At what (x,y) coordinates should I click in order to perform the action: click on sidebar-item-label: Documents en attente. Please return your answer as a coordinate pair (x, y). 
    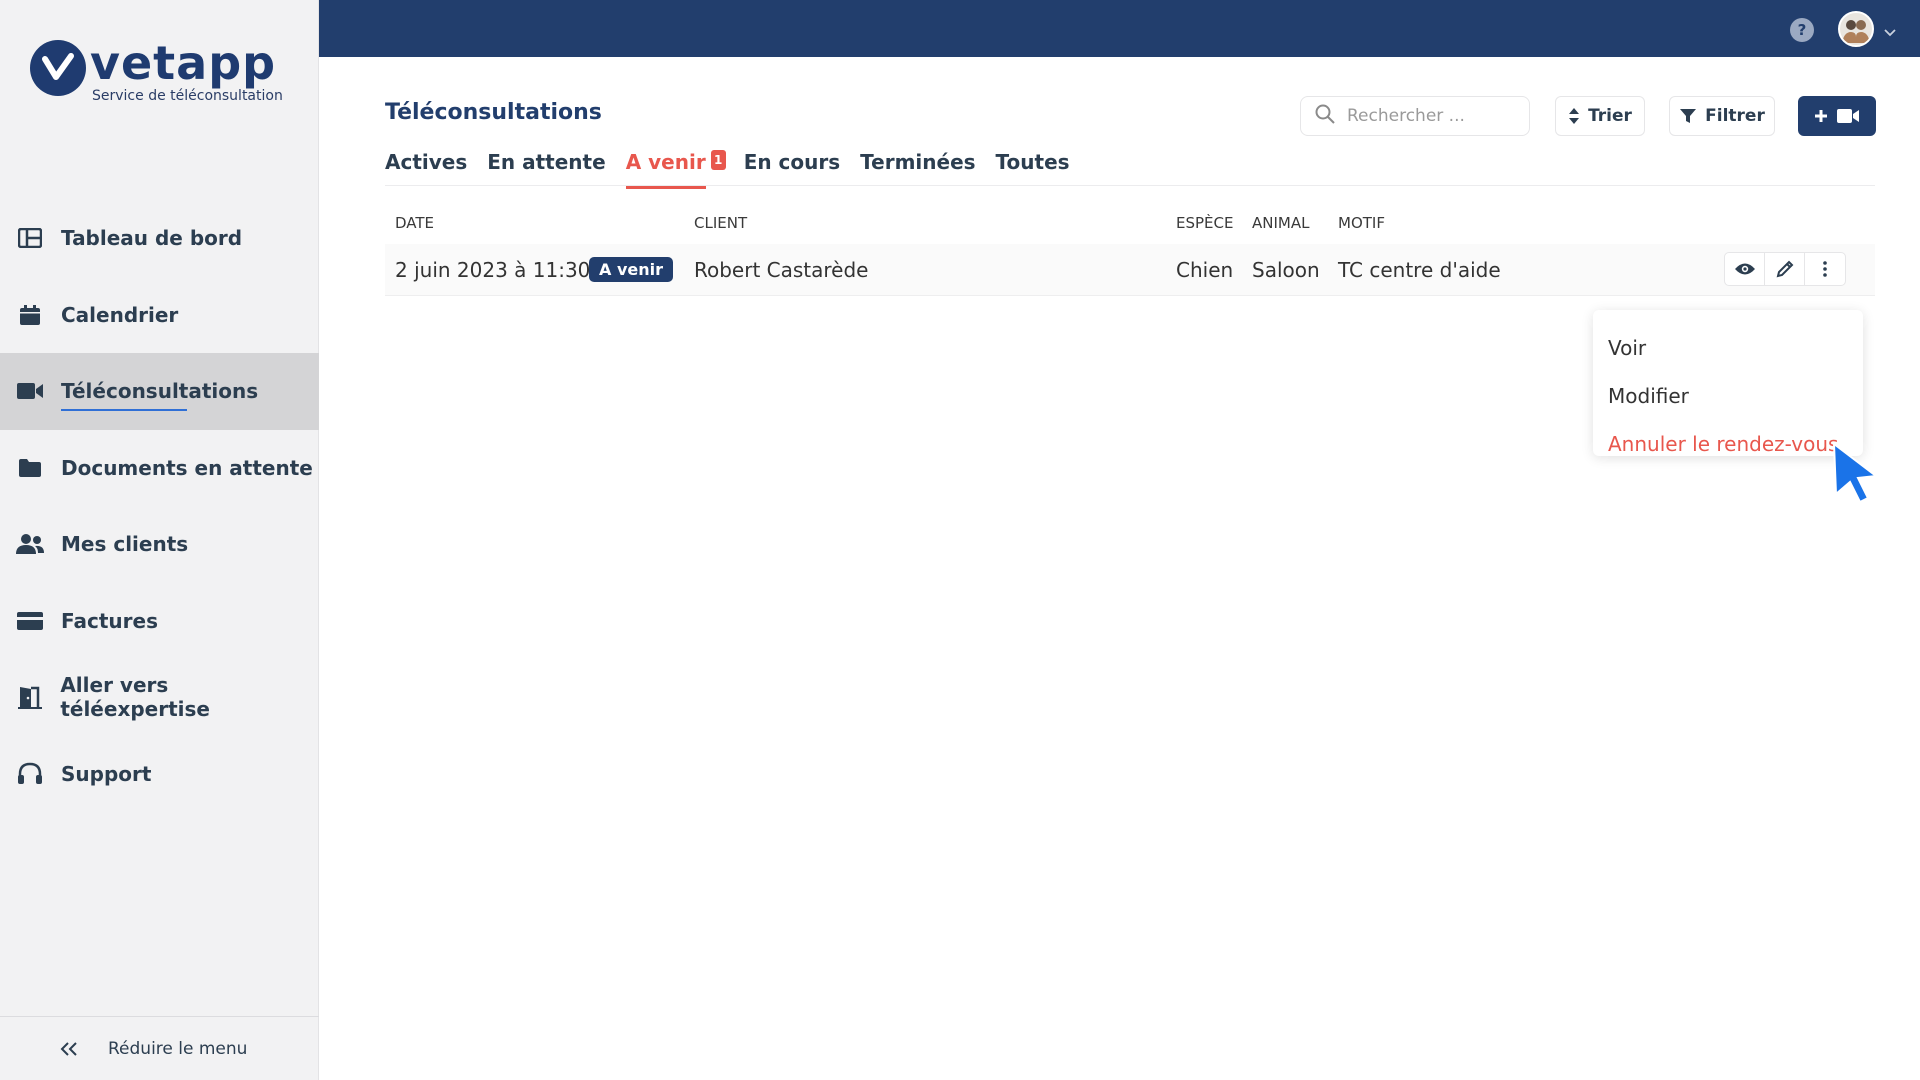
    Looking at the image, I should click on (187, 467).